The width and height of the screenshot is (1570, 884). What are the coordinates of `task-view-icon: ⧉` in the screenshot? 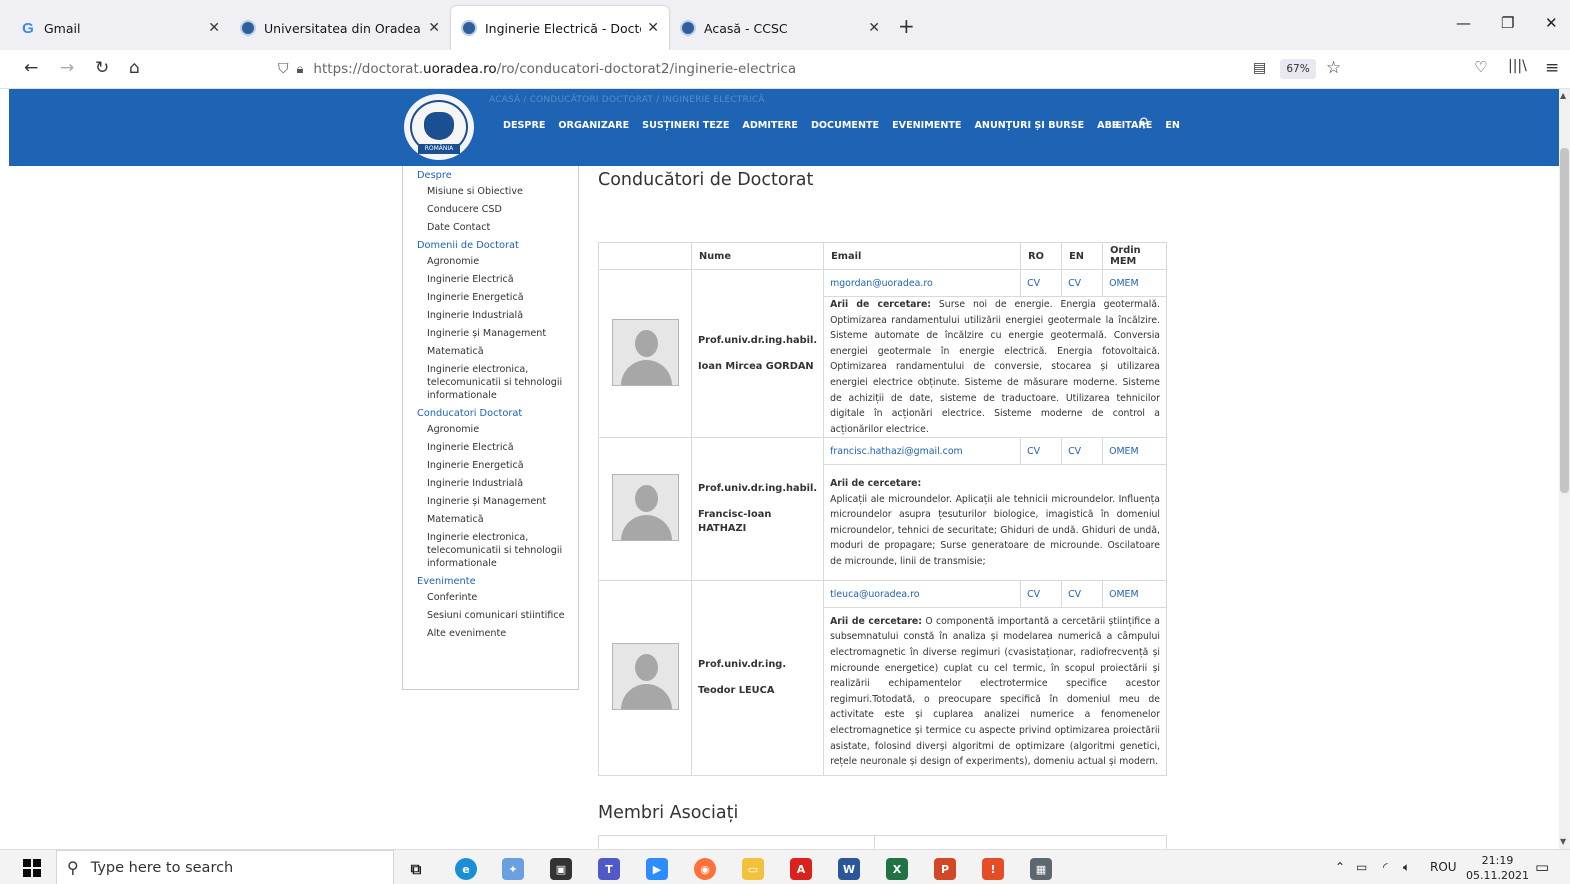 It's located at (416, 869).